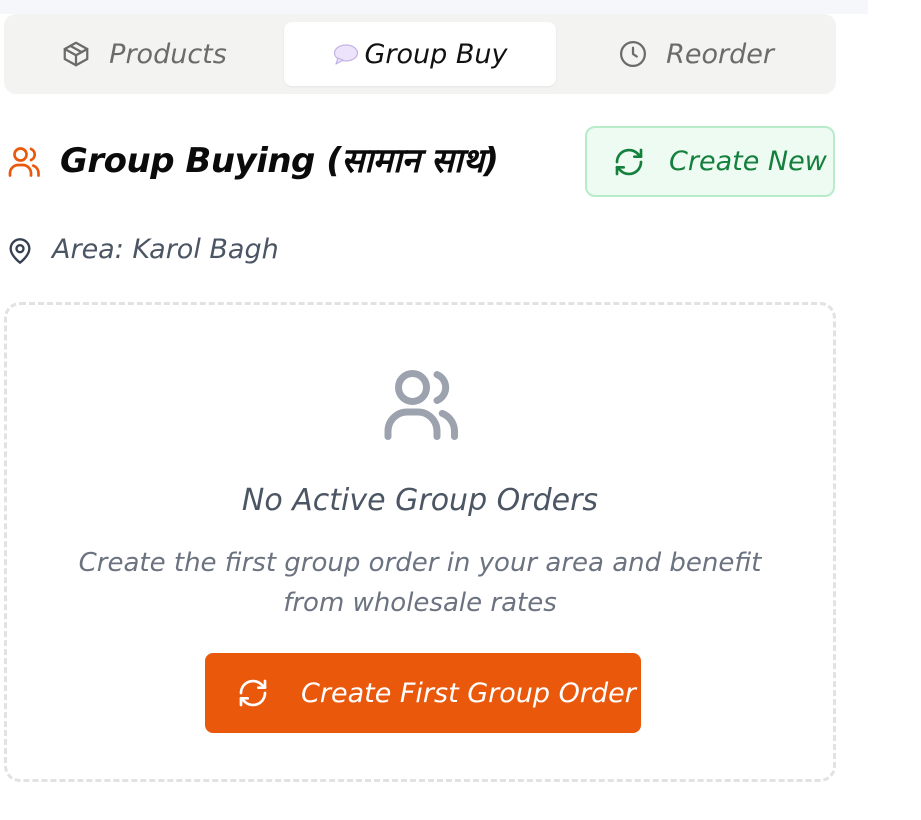 The image size is (921, 820). I want to click on tab-group-buy: Group Buy, so click(420, 54).